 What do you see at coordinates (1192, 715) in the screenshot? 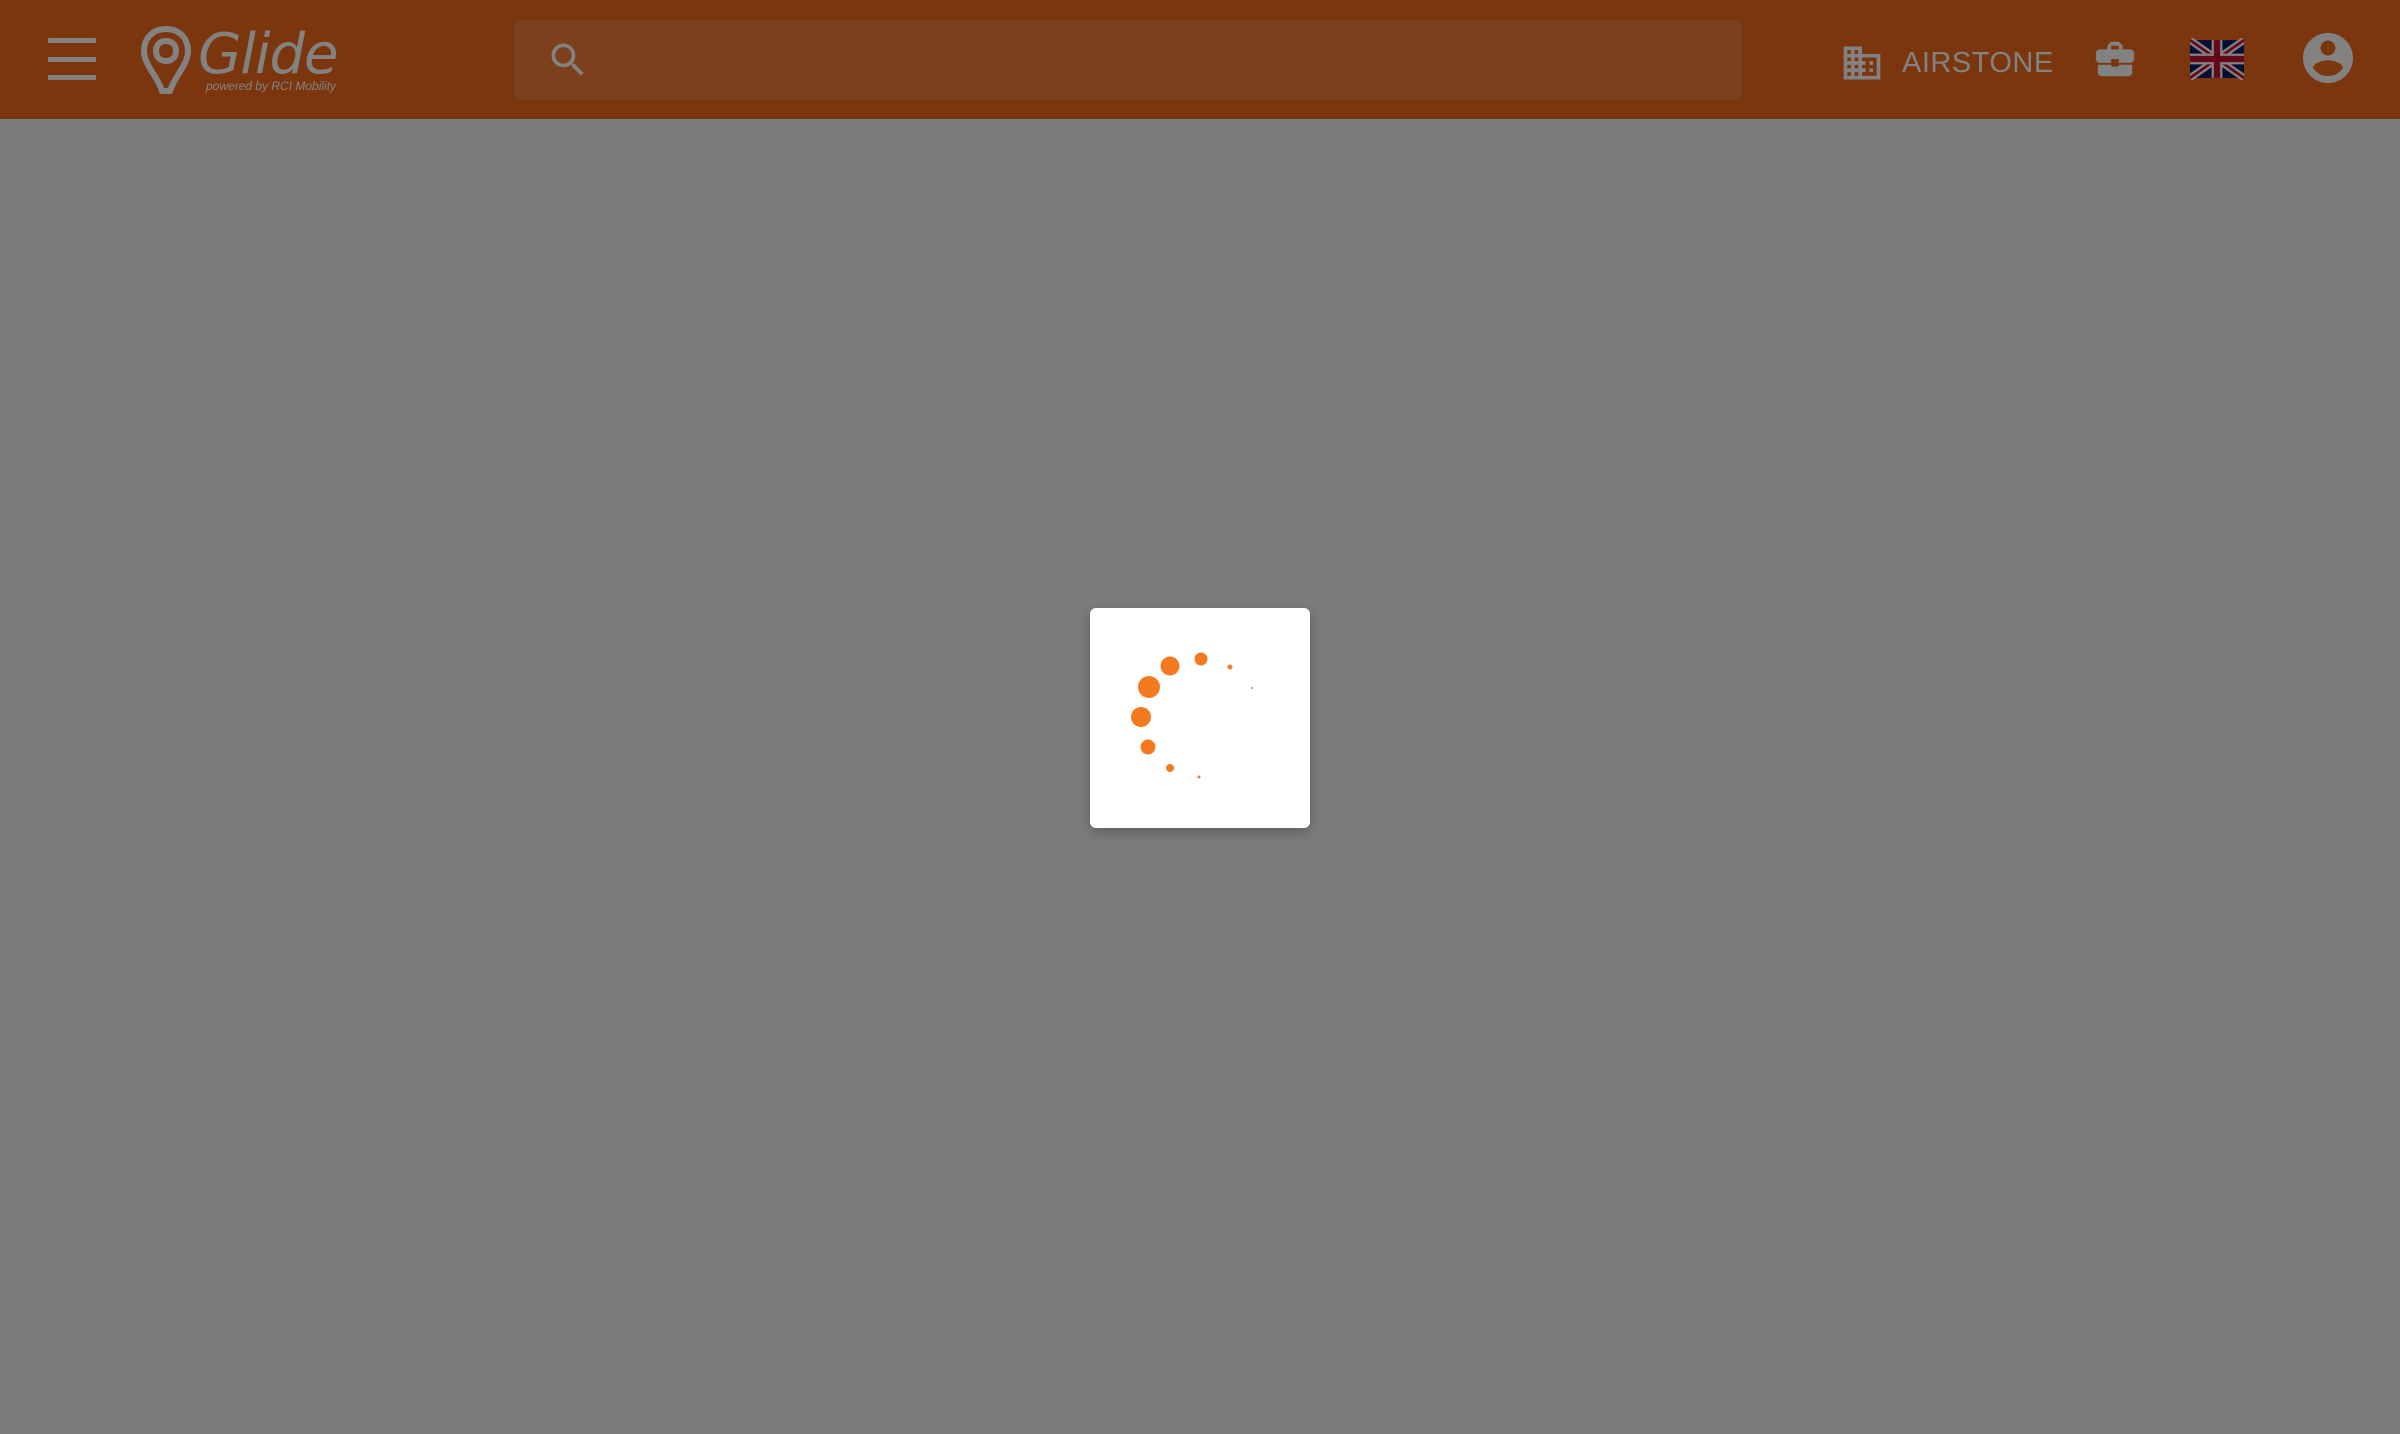
I see `loading-spinner-icon` at bounding box center [1192, 715].